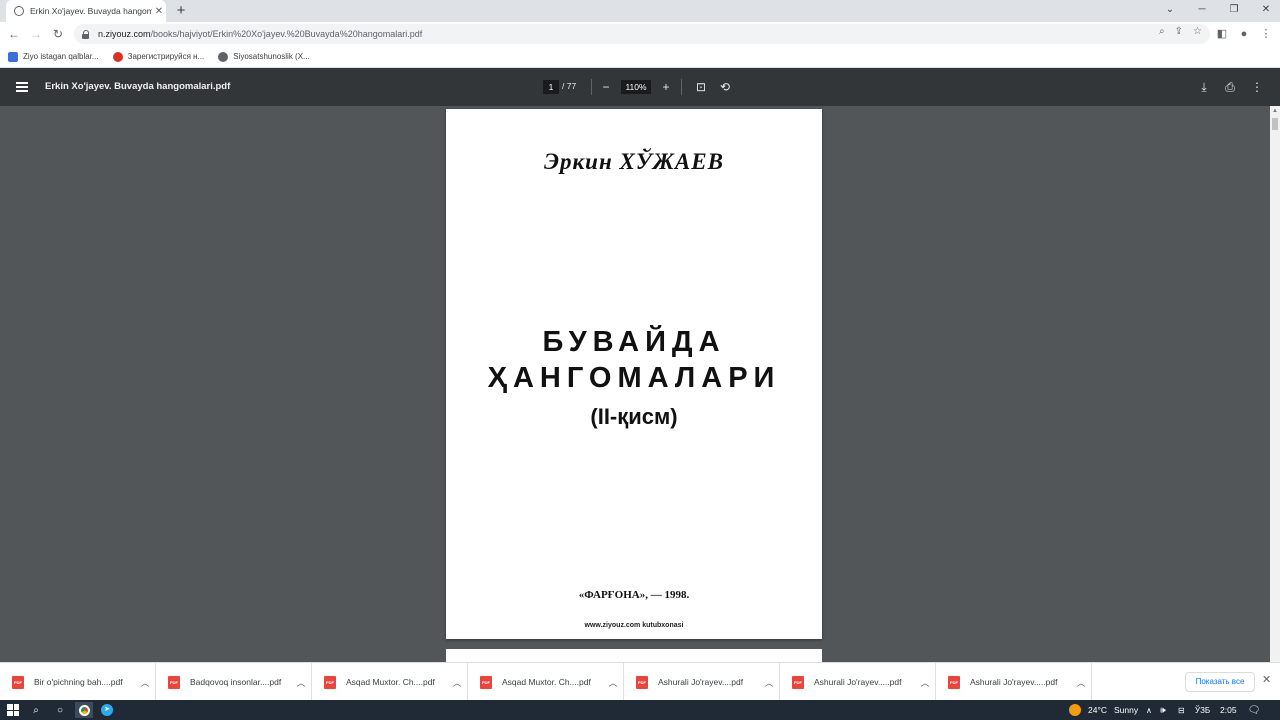  Describe the element at coordinates (634, 378) in the screenshot. I see `book-title-line: ҲАНГОМАЛАРИ` at that location.